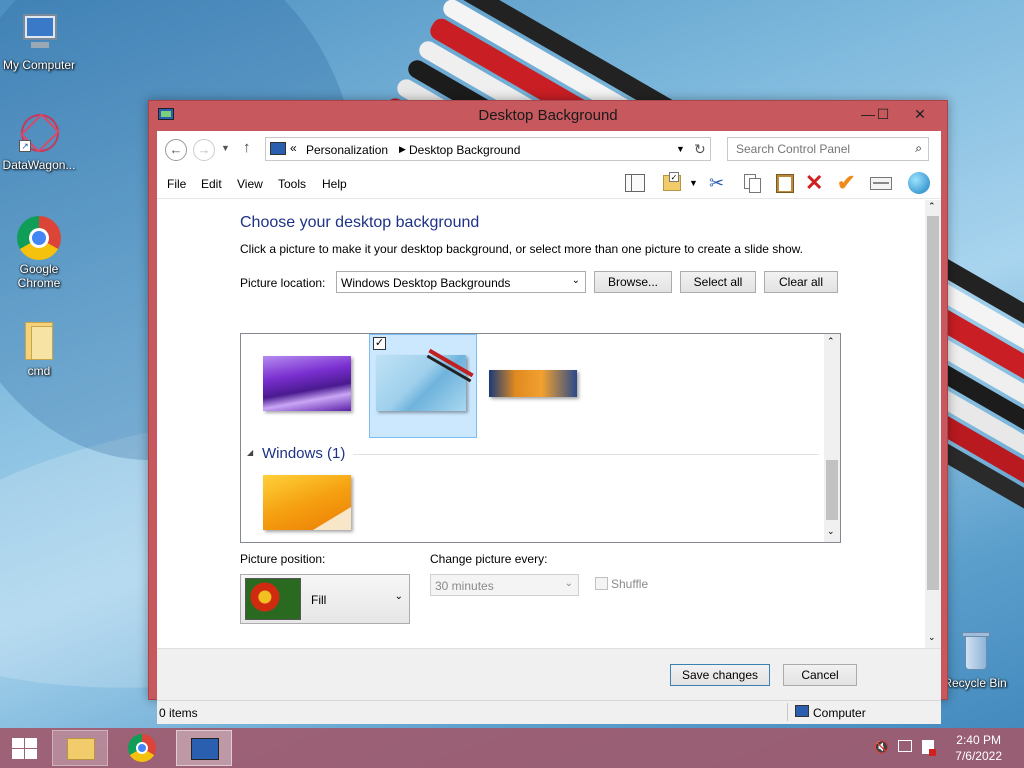 The width and height of the screenshot is (1024, 768). What do you see at coordinates (918, 148) in the screenshot?
I see `search-icon: ⌕` at bounding box center [918, 148].